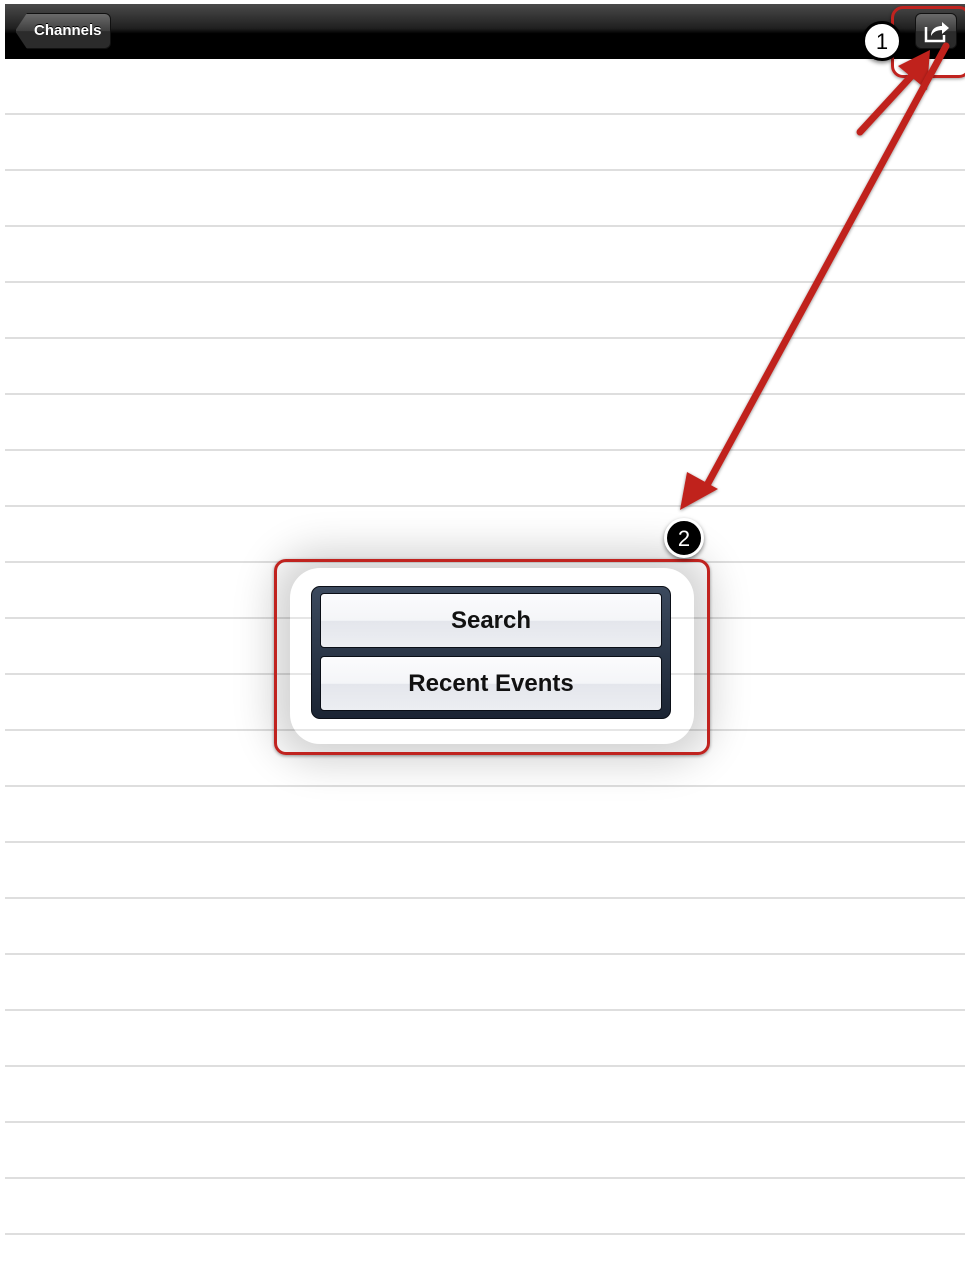  Describe the element at coordinates (485, 31) in the screenshot. I see `navigation-bar: Channels` at that location.